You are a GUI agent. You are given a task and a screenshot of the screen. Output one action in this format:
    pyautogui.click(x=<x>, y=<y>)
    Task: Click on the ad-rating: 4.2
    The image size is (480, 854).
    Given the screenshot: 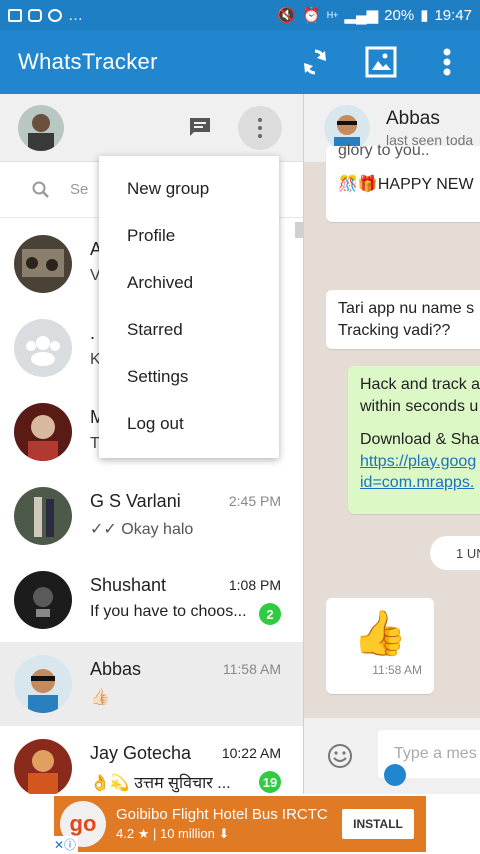 What is the action you would take?
    pyautogui.click(x=125, y=833)
    